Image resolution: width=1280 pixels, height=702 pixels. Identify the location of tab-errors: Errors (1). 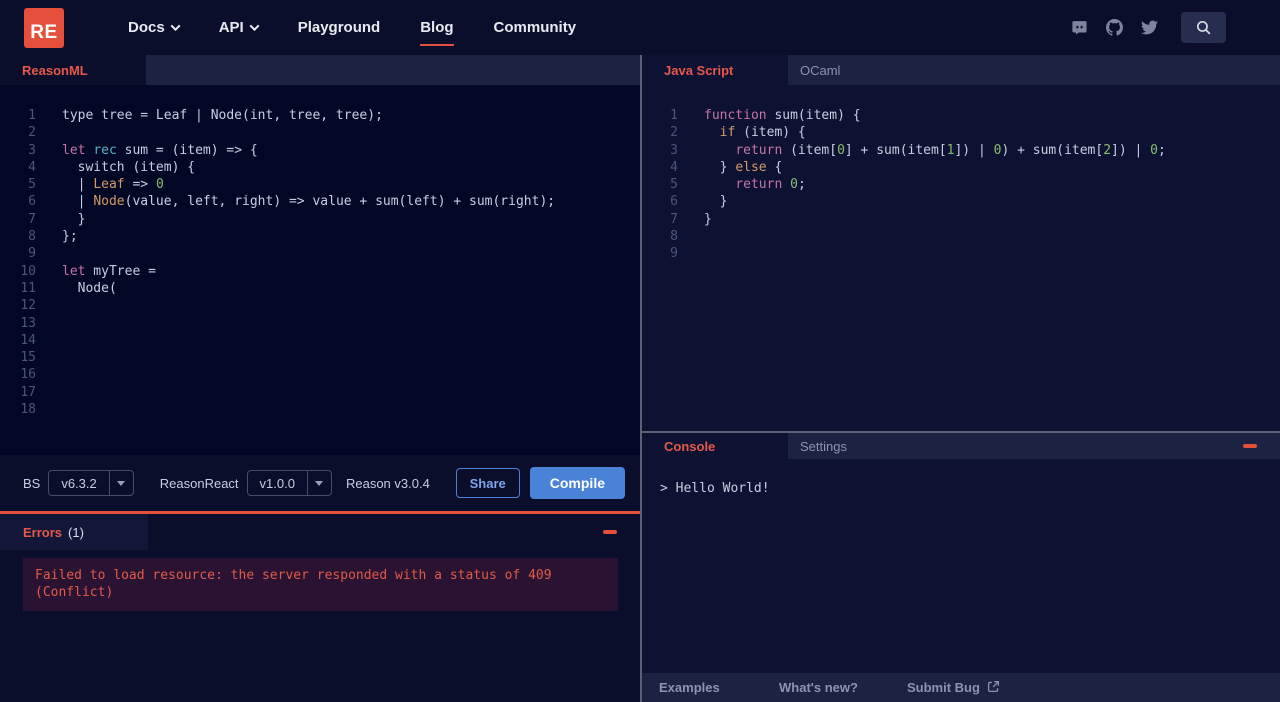
(74, 532).